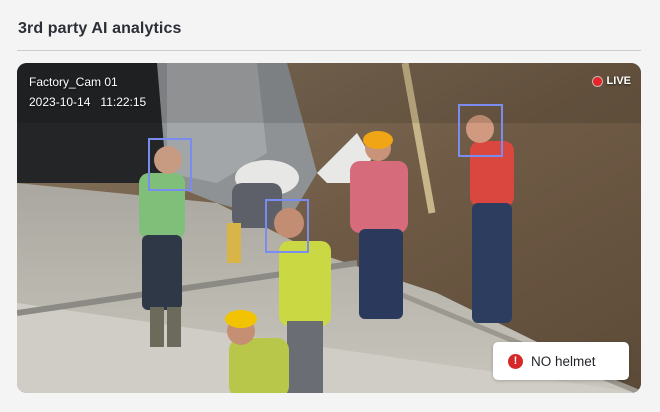 This screenshot has width=660, height=412. Describe the element at coordinates (597, 81) in the screenshot. I see `live-dot-icon` at that location.